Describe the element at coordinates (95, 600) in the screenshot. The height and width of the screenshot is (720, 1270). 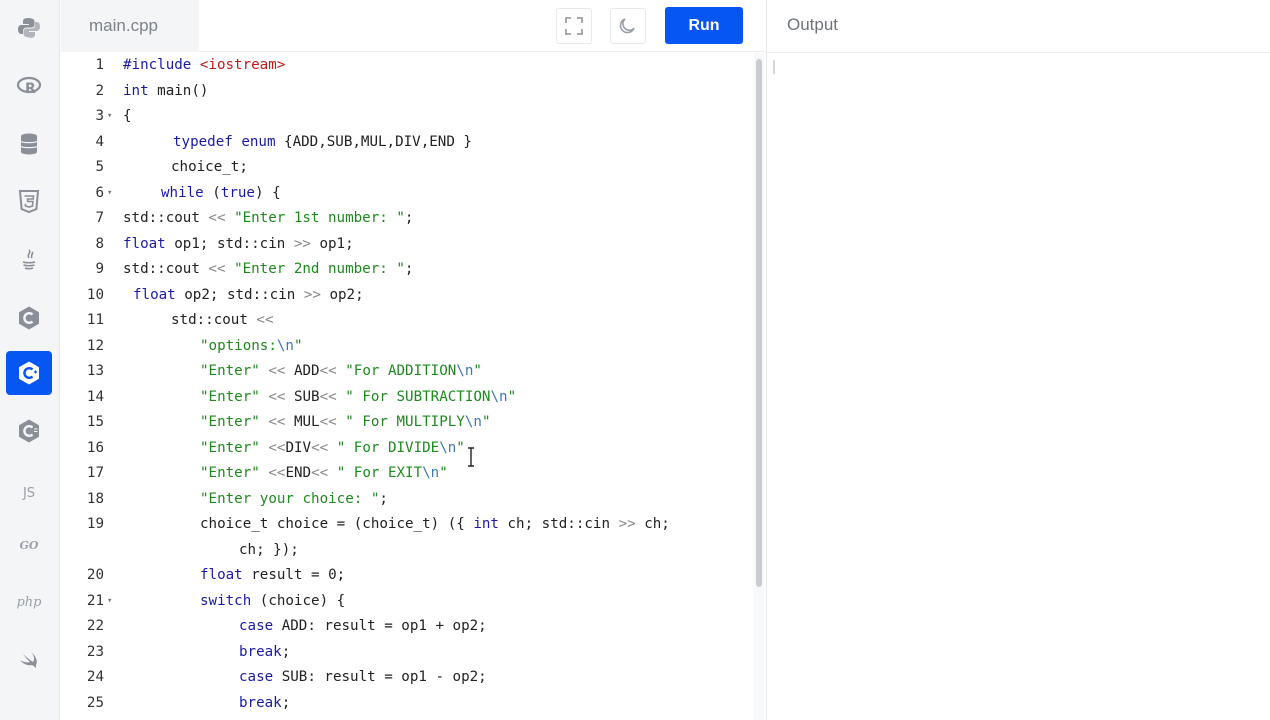
I see `line-number: 21` at that location.